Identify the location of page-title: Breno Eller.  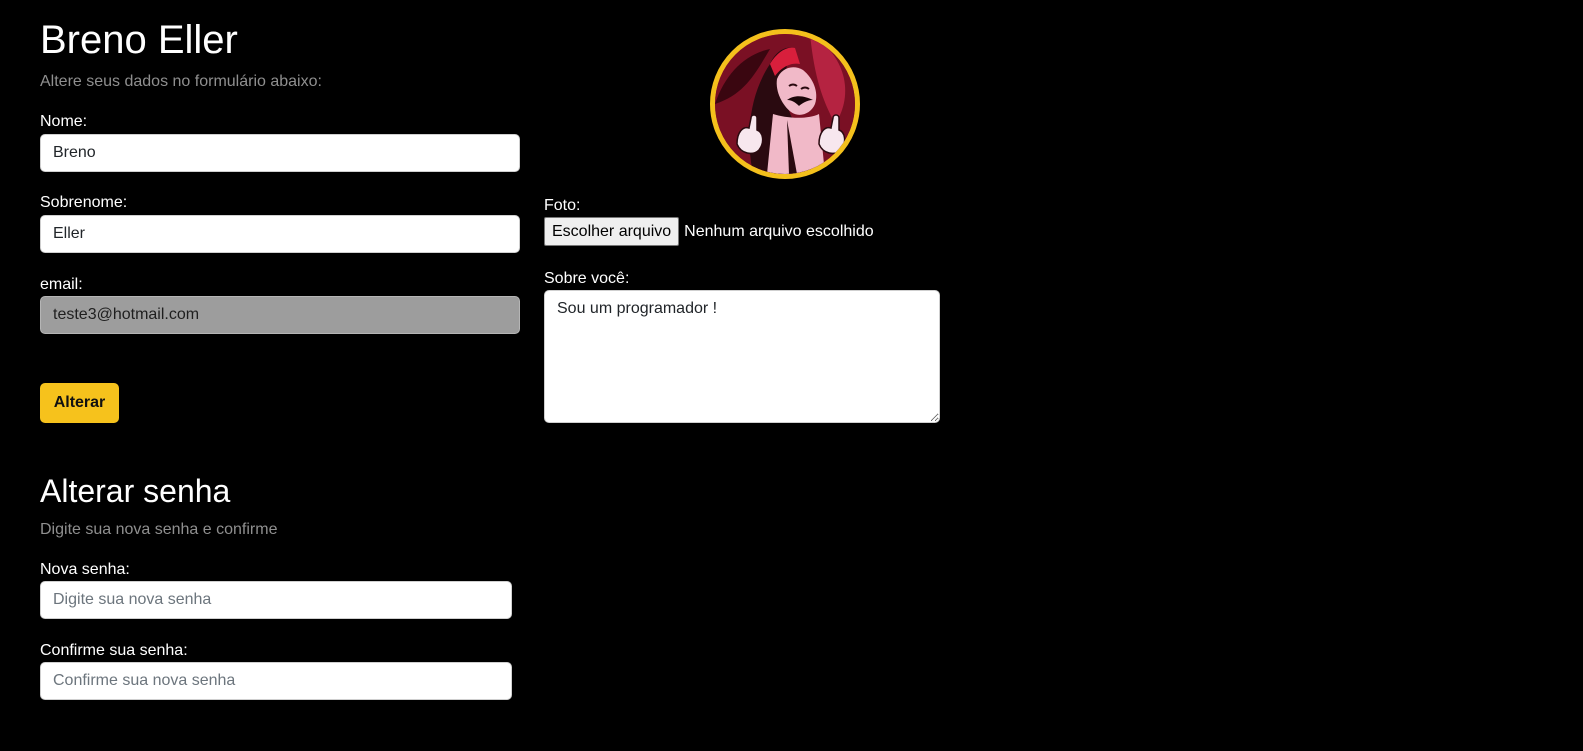
(139, 40).